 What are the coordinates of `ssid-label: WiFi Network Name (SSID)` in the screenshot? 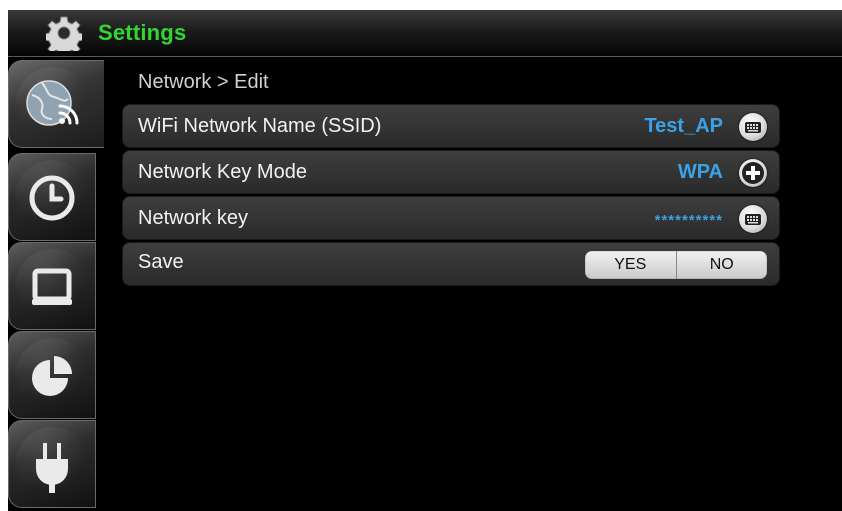 It's located at (260, 126).